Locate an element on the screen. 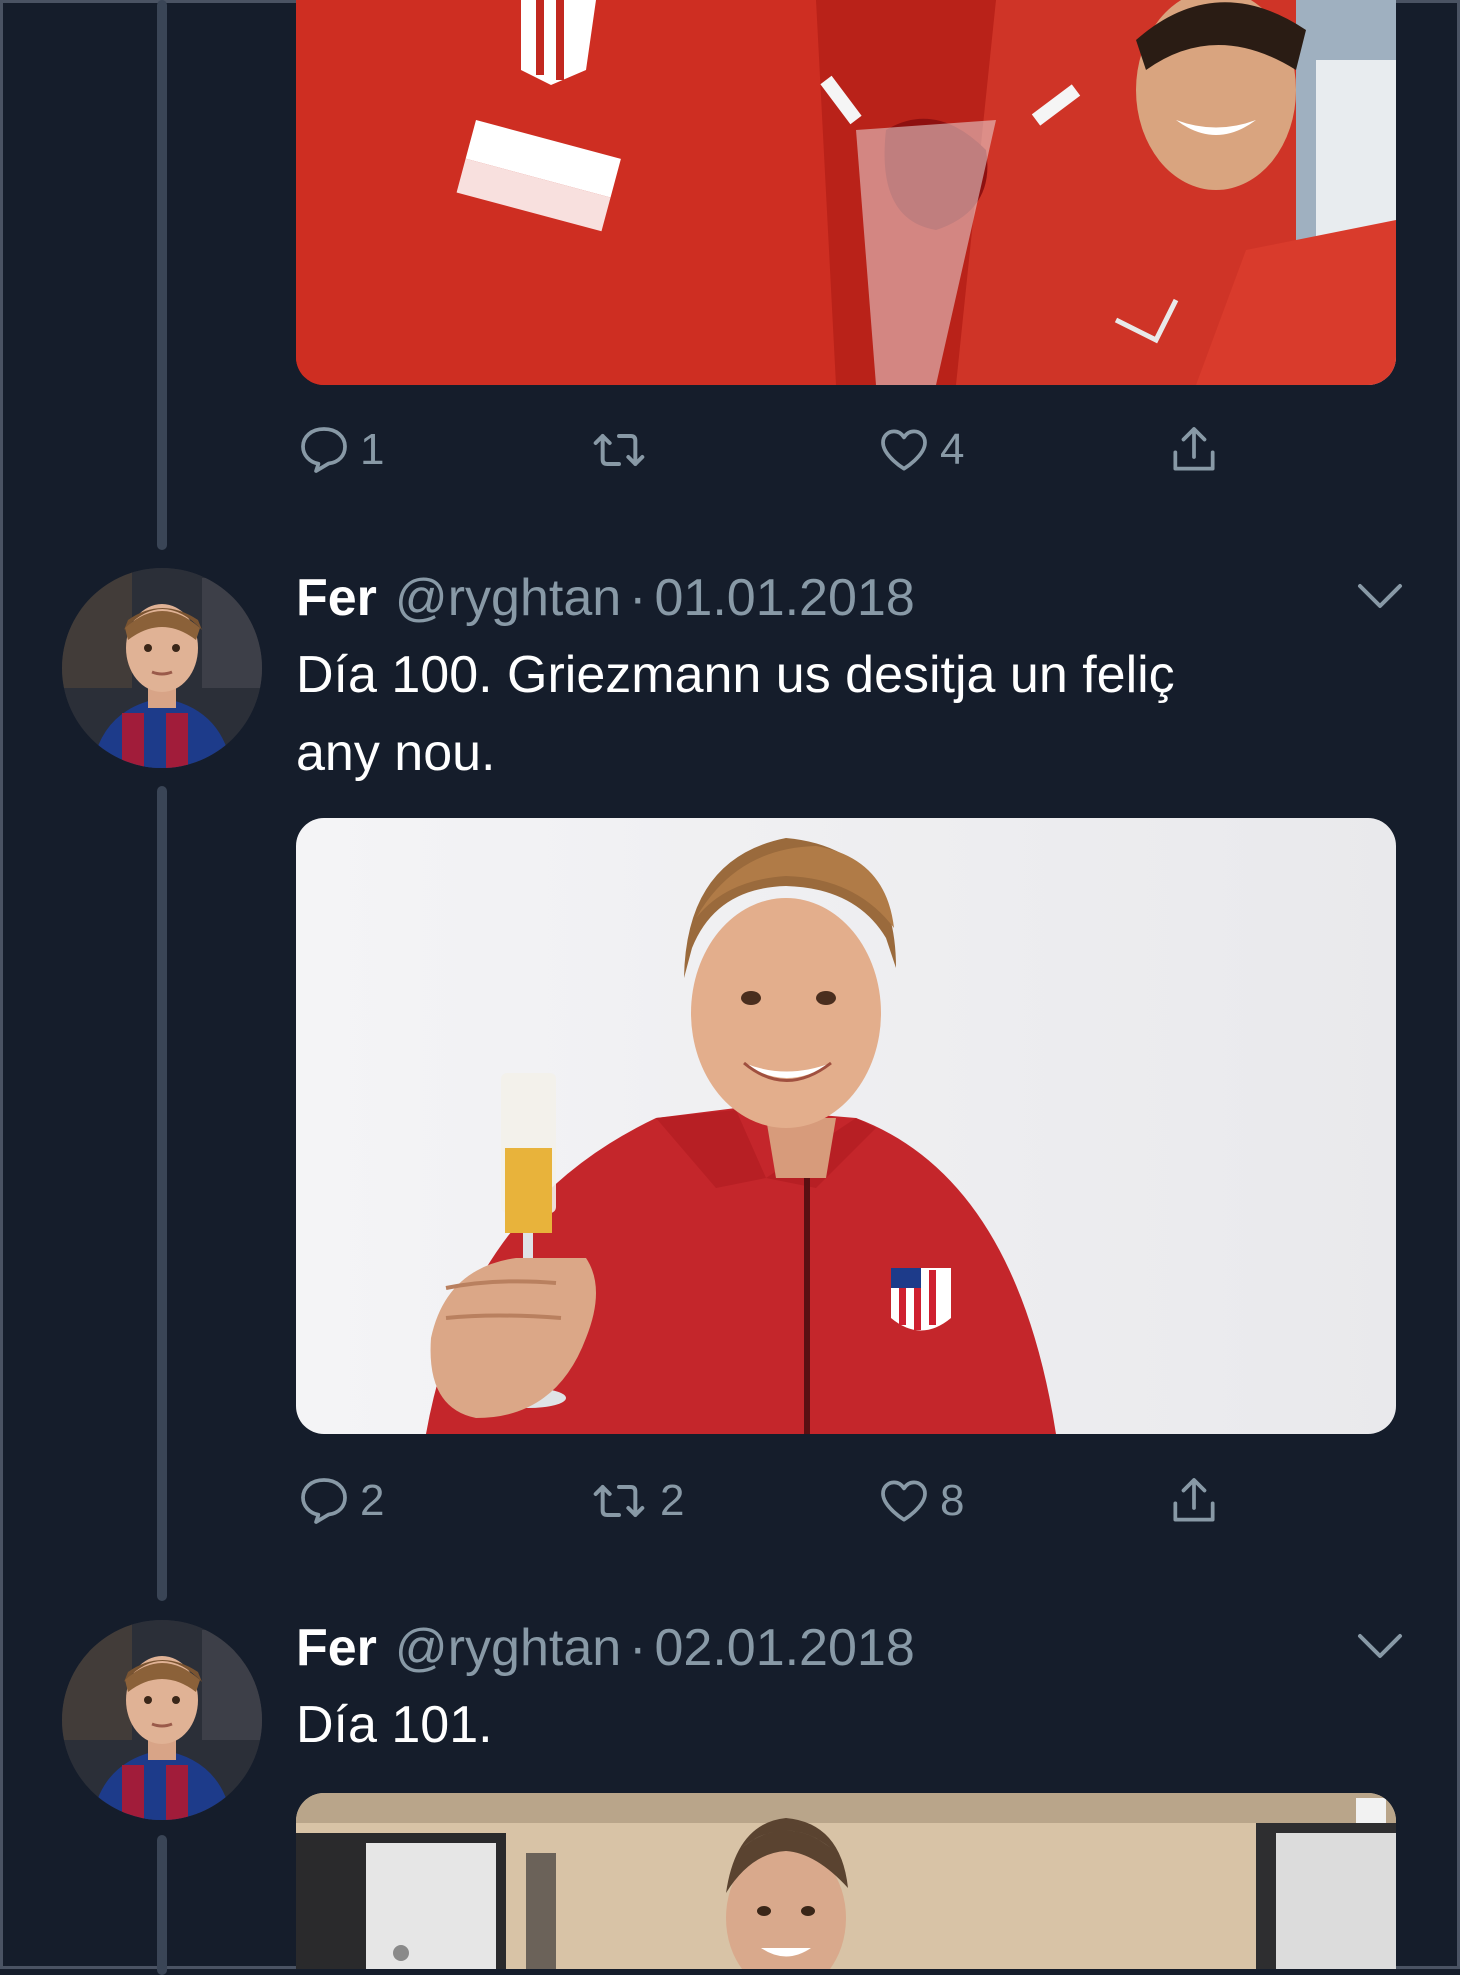 This screenshot has width=1460, height=1975. like-button: 8 is located at coordinates (920, 1501).